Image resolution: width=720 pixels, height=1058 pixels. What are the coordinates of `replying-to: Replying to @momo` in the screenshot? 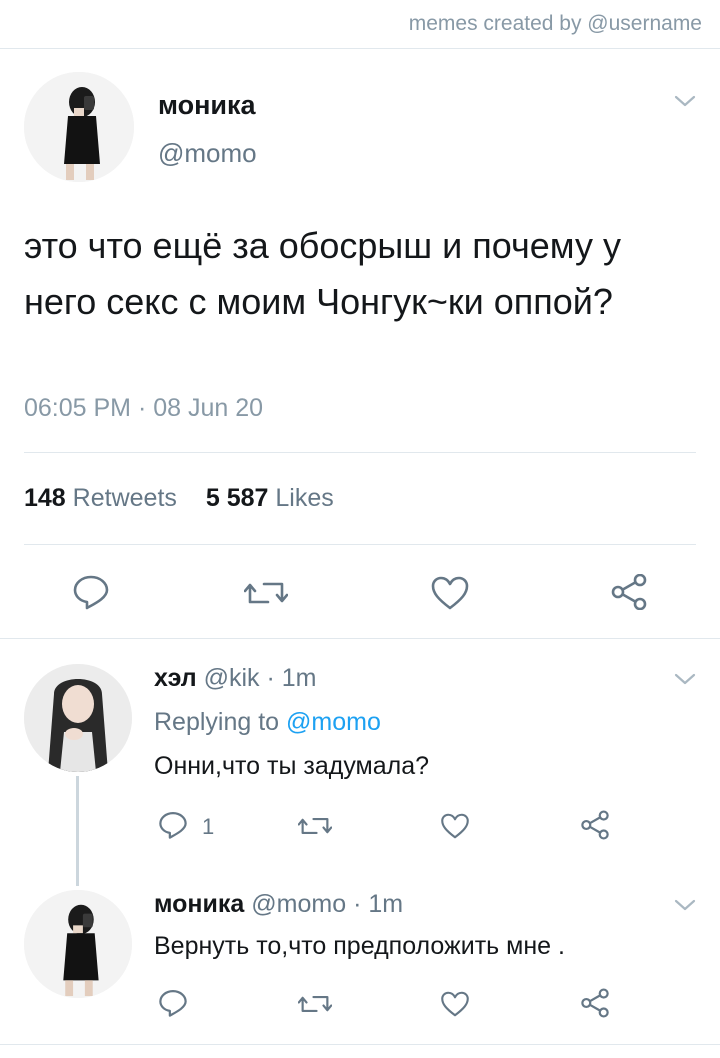 It's located at (267, 722).